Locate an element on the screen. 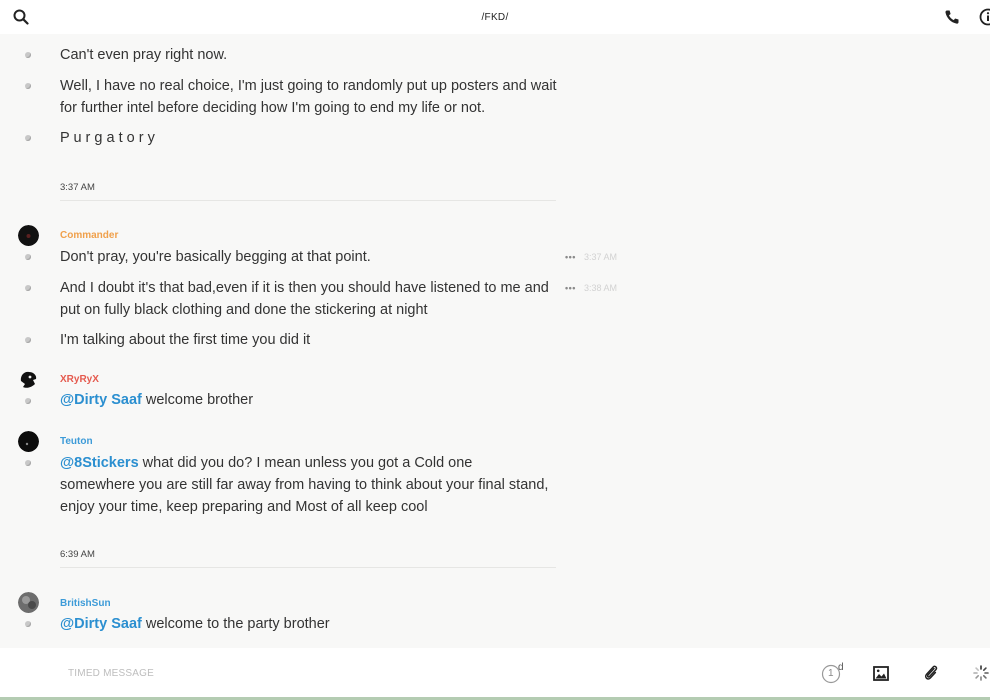  timer-icon: 1 d is located at coordinates (836, 673).